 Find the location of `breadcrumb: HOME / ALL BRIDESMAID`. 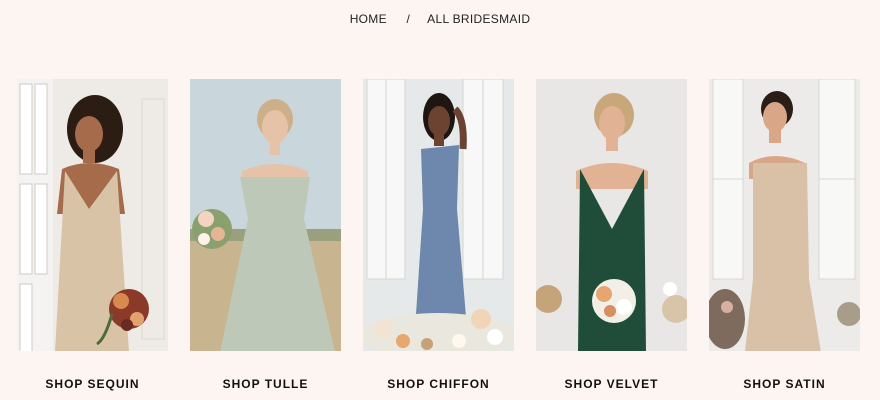

breadcrumb: HOME / ALL BRIDESMAID is located at coordinates (440, 19).